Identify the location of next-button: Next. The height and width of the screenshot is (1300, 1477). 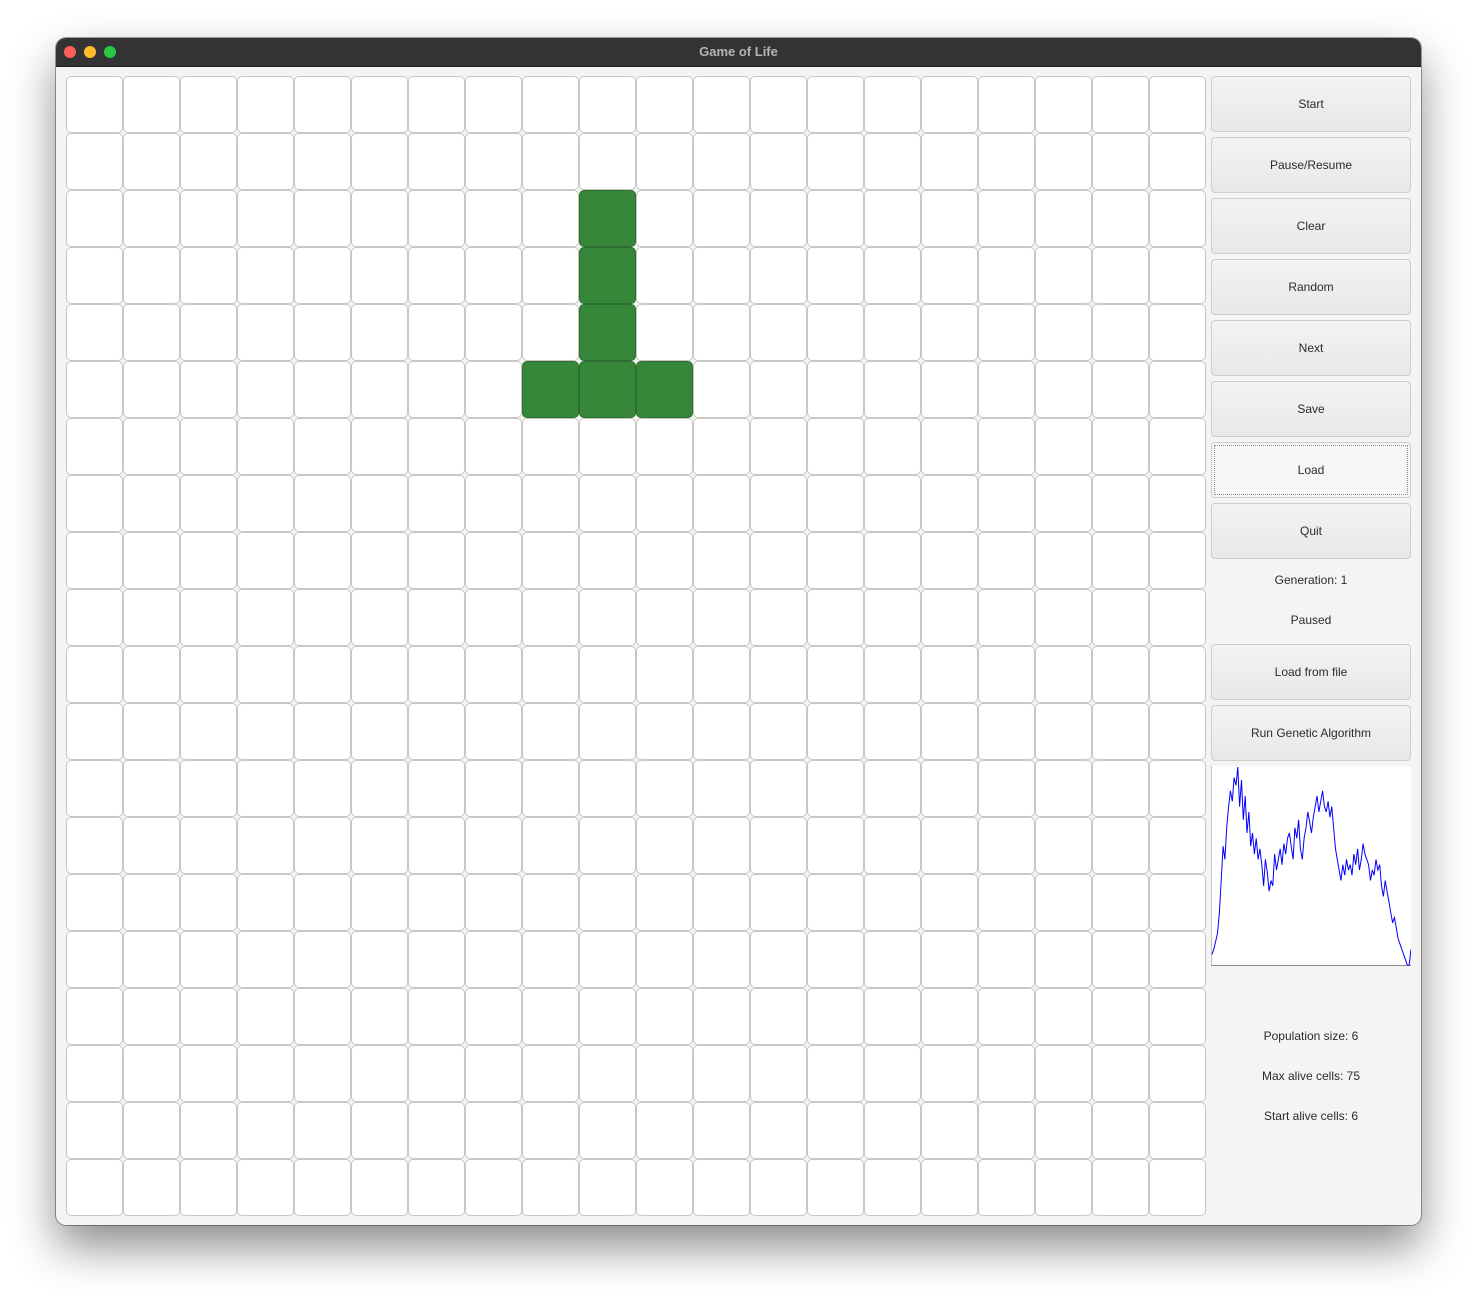
(1311, 348).